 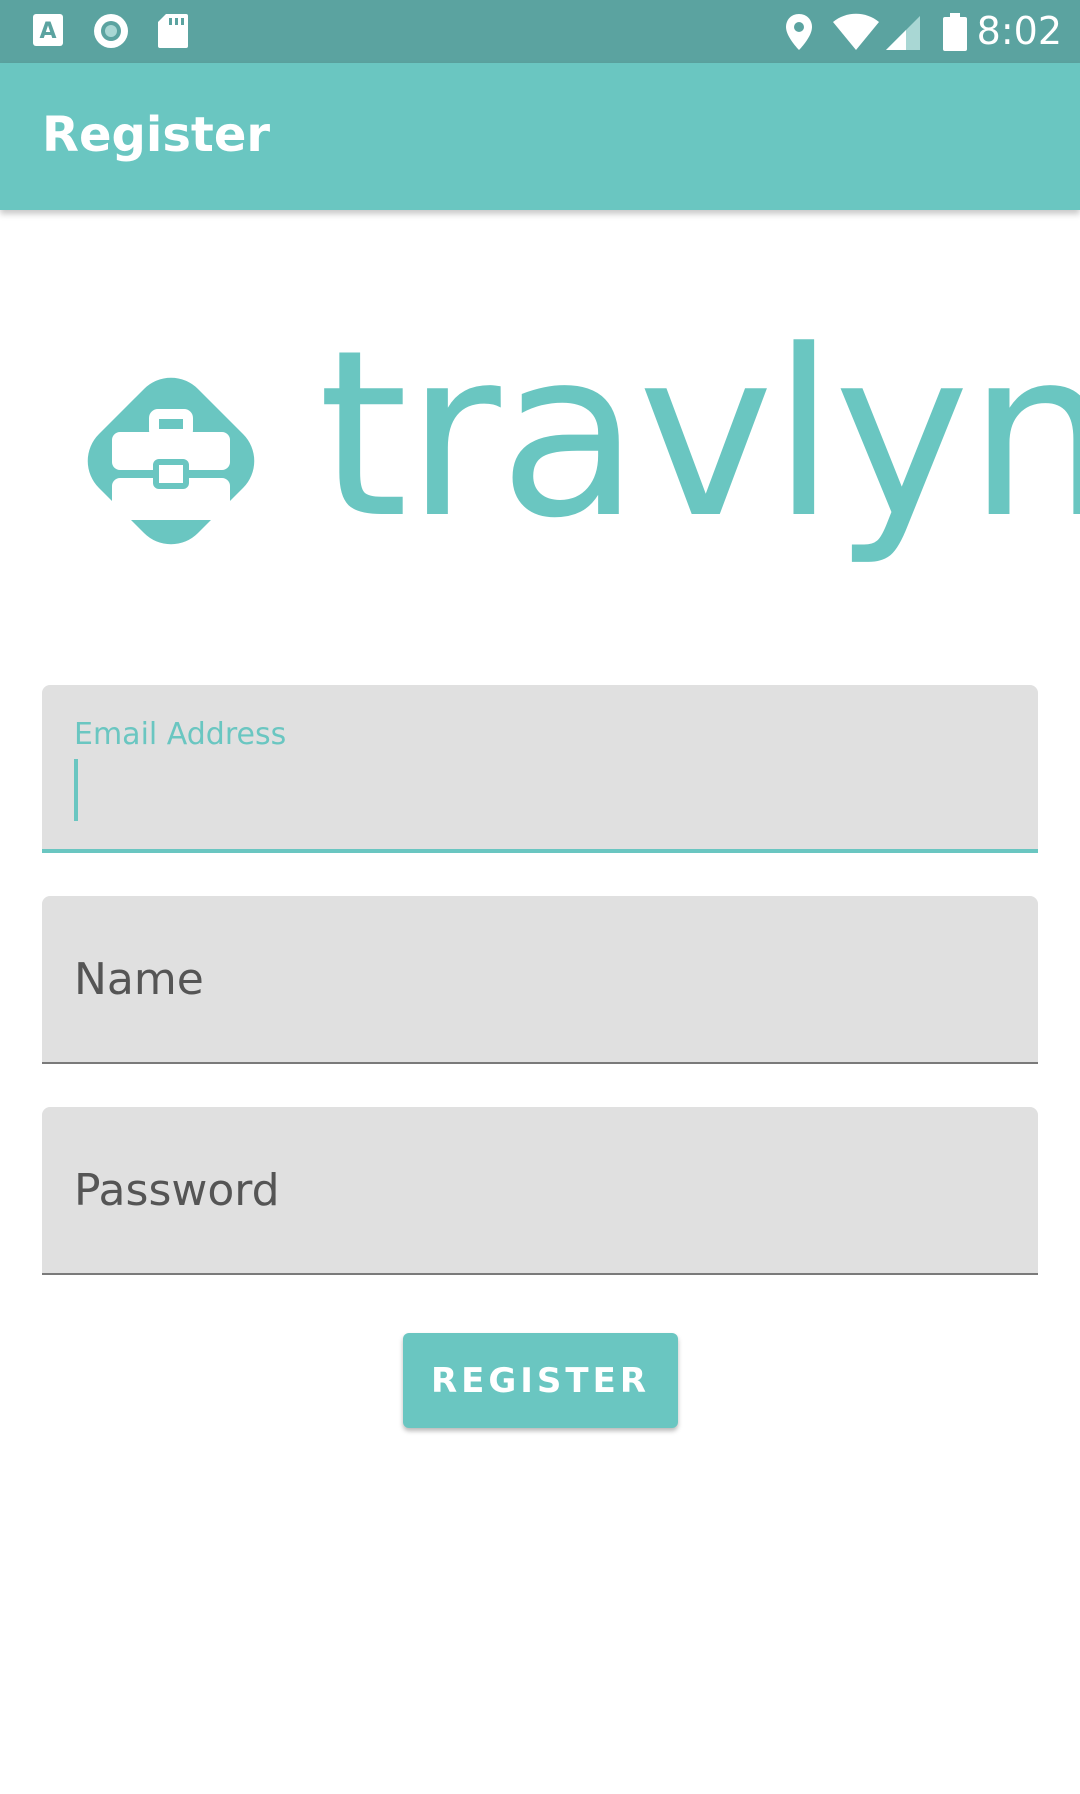 I want to click on travlyn-logo: travlyn, so click(x=570, y=453).